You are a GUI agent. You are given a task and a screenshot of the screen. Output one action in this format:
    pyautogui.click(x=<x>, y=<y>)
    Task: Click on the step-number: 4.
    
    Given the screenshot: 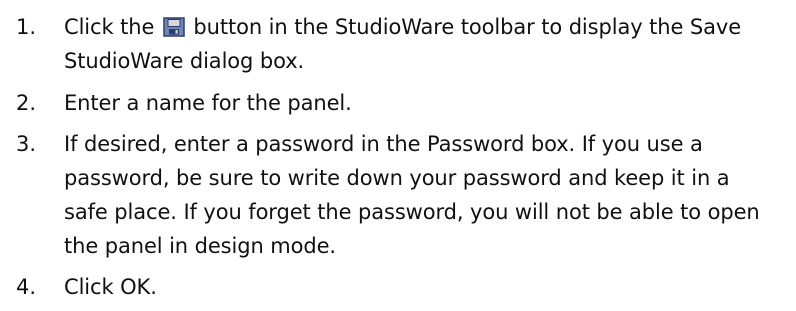 What is the action you would take?
    pyautogui.click(x=26, y=287)
    